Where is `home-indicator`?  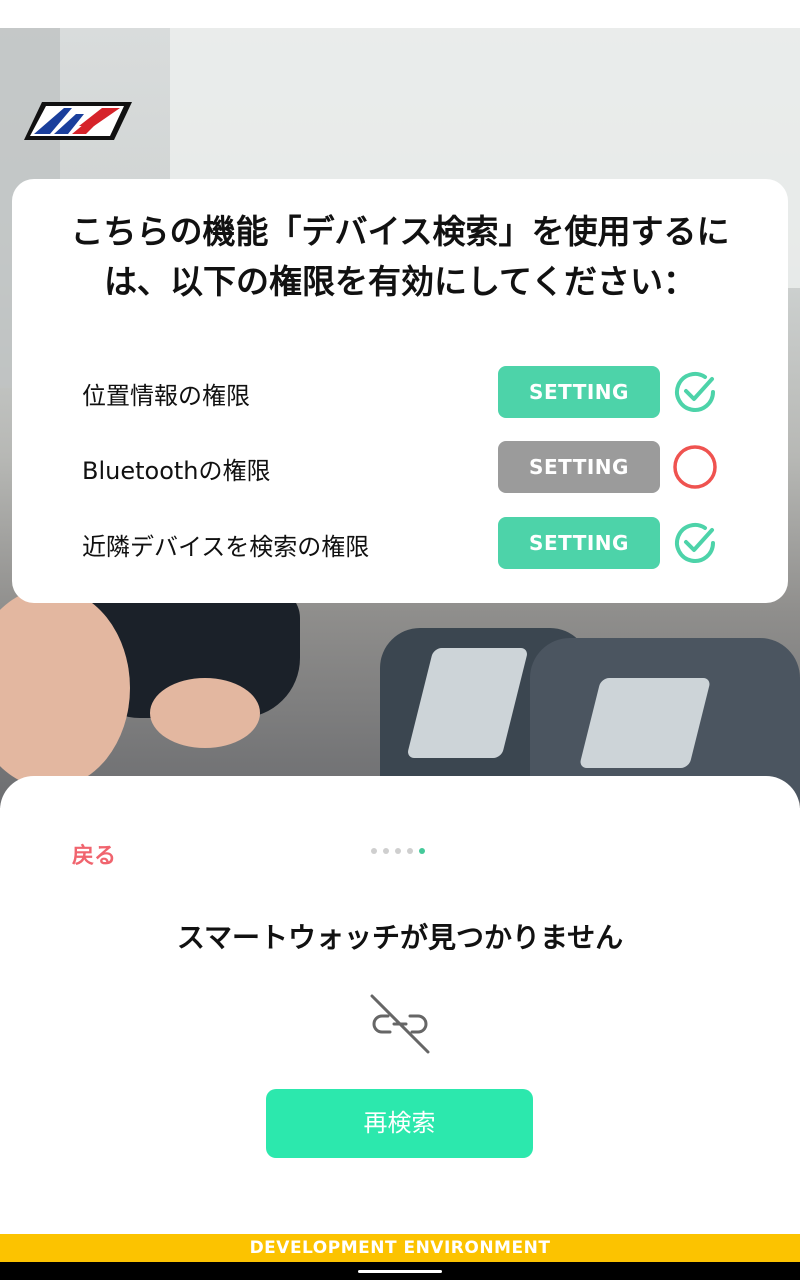
home-indicator is located at coordinates (400, 1271).